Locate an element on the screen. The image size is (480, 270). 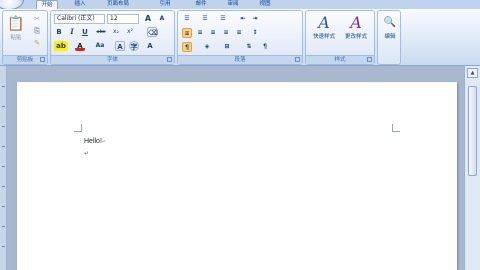
margin-corner-right is located at coordinates (396, 128).